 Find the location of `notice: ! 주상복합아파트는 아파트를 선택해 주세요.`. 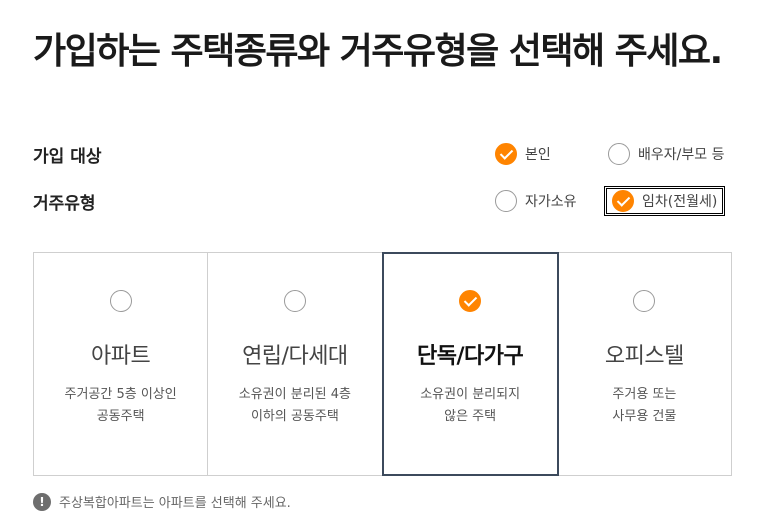

notice: ! 주상복합아파트는 아파트를 선택해 주세요. is located at coordinates (162, 501).